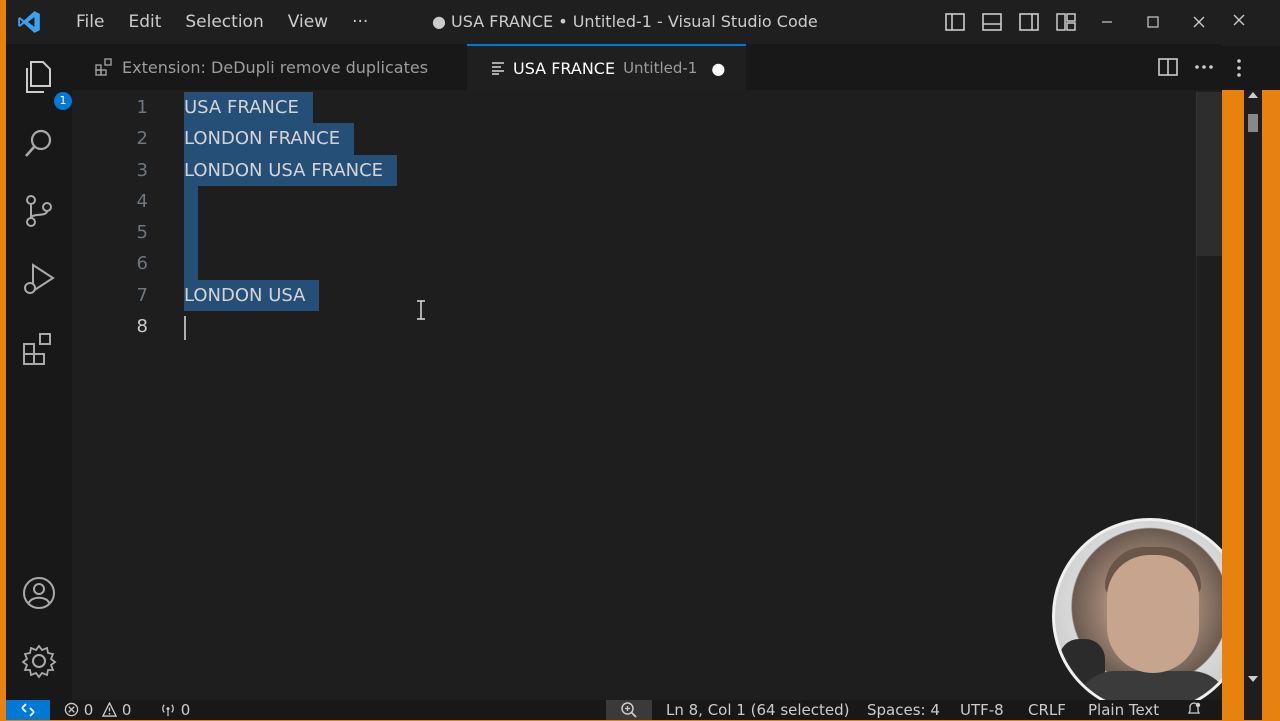 The width and height of the screenshot is (1280, 721). I want to click on error-icon, so click(71, 709).